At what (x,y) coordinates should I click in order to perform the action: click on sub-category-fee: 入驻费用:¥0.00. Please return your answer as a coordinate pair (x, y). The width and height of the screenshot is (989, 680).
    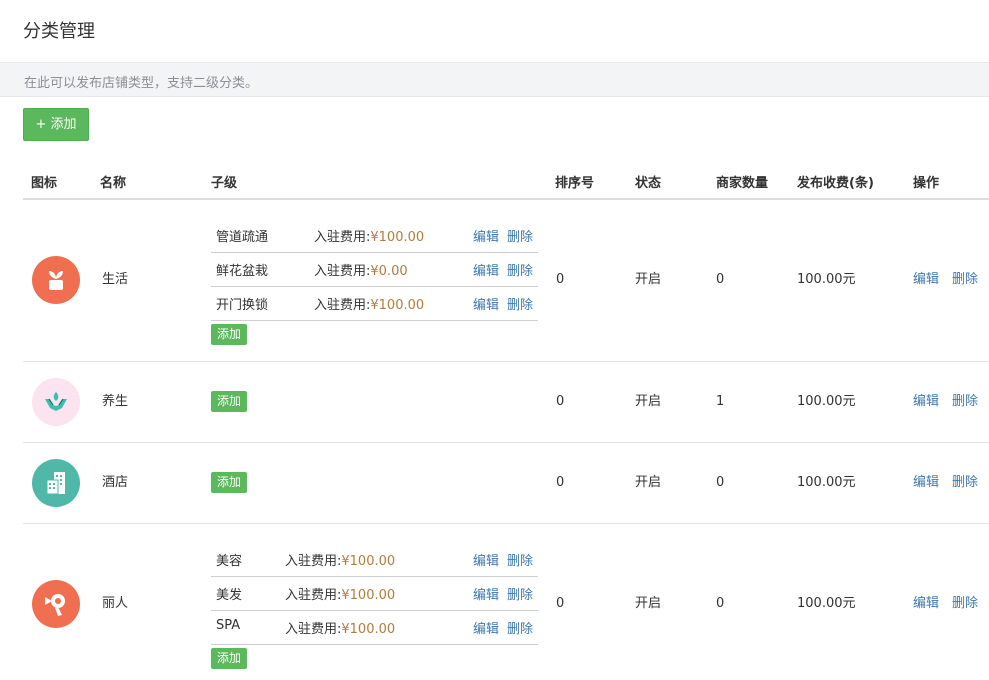
    Looking at the image, I should click on (361, 269).